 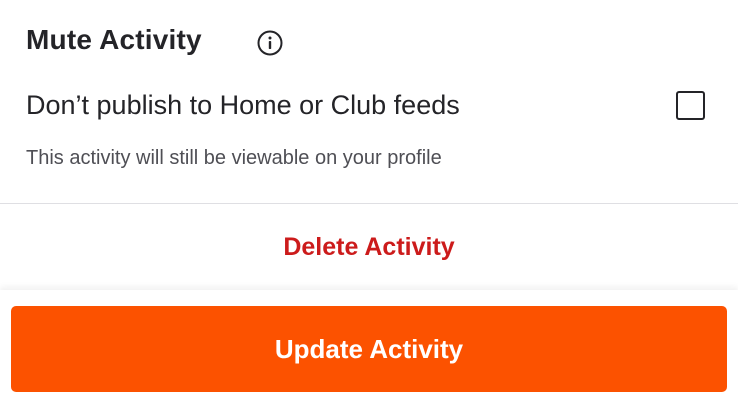 What do you see at coordinates (114, 39) in the screenshot?
I see `mute-activity-title: Mute Activity` at bounding box center [114, 39].